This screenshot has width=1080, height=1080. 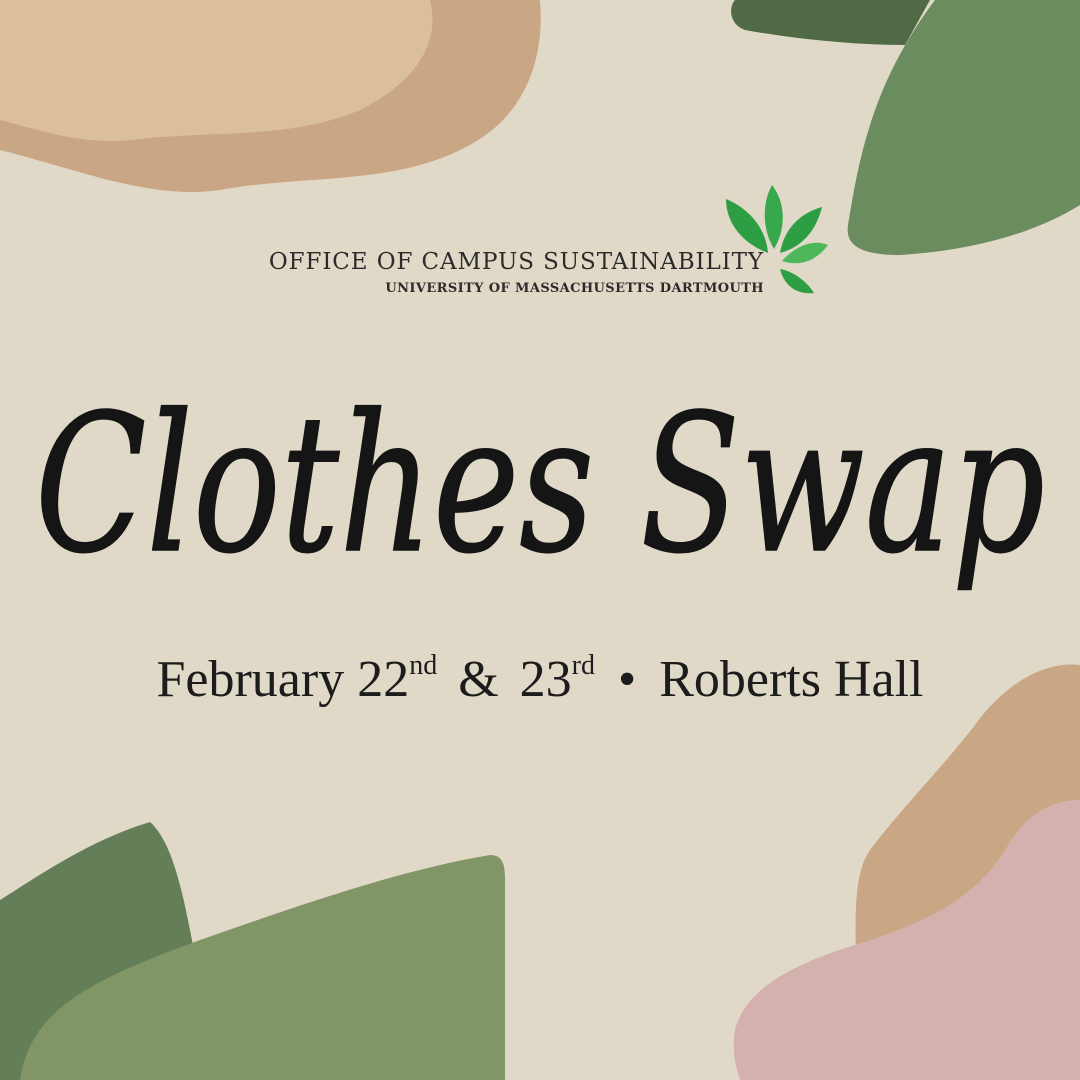 I want to click on event-details: February 22nd & 23rd • Roberts Hall, so click(x=540, y=680).